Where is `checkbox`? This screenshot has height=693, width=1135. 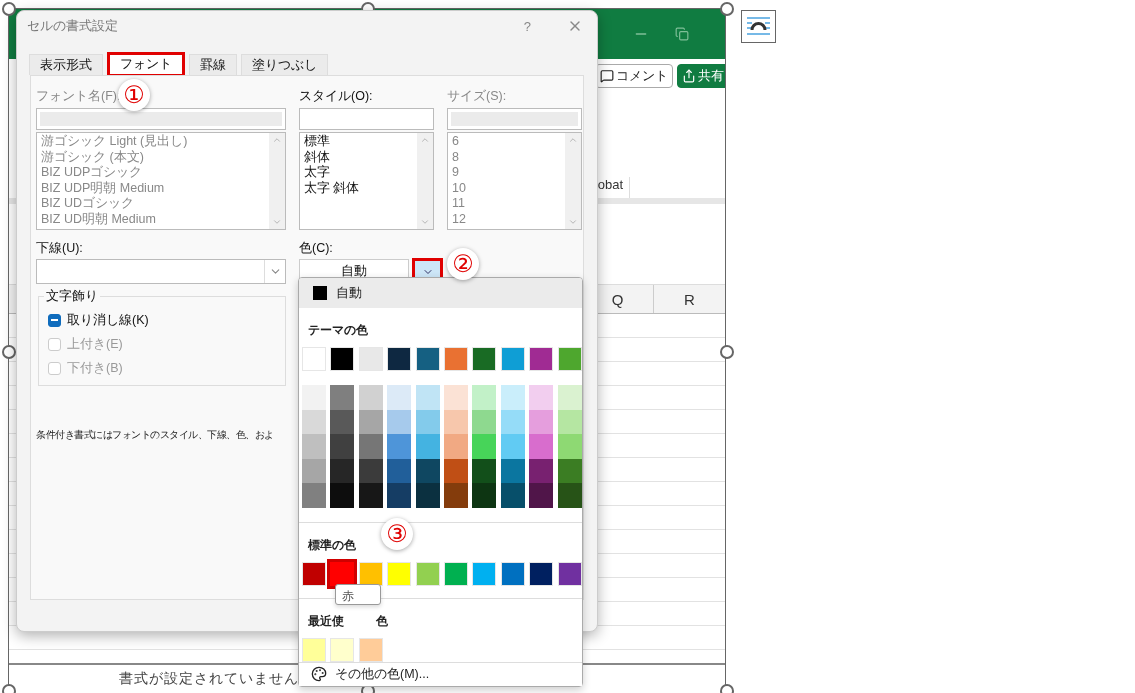 checkbox is located at coordinates (54, 320).